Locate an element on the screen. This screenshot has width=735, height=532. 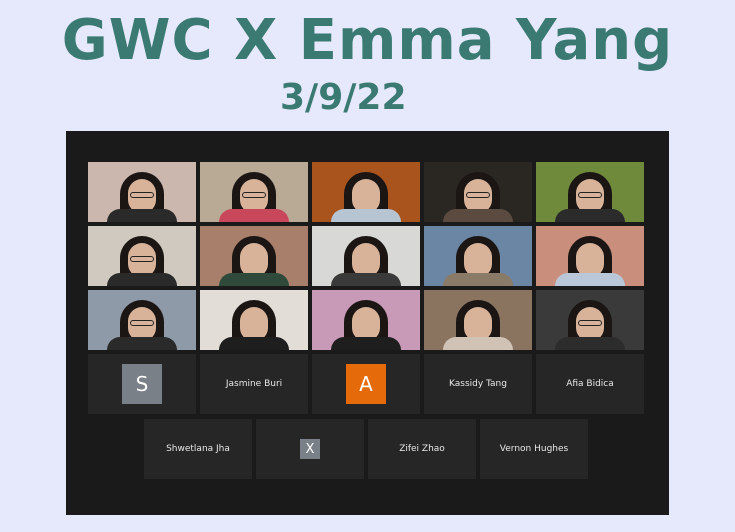
initial-avatar: X is located at coordinates (310, 449).